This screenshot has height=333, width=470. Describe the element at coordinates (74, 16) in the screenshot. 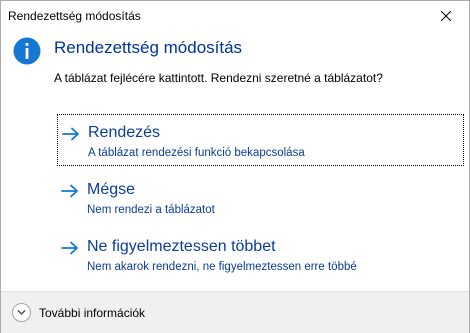

I see `window-title: Rendezettség módosítás` at that location.